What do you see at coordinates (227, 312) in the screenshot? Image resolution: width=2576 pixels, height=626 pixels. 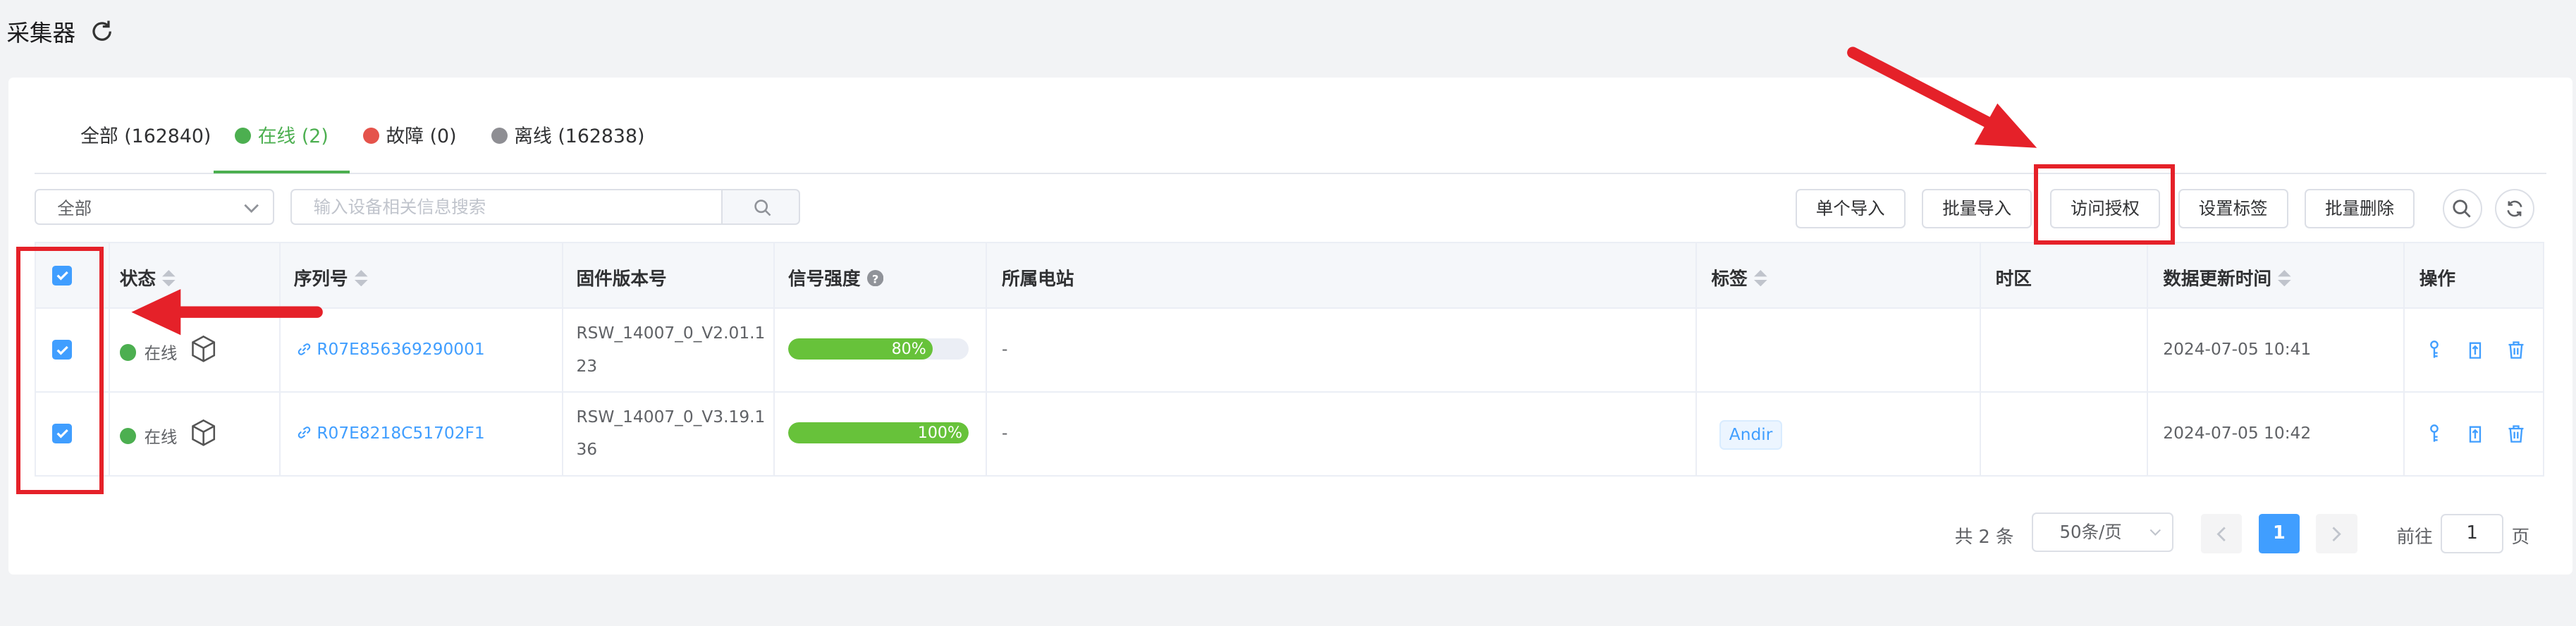 I see `arrow-left-annotation` at bounding box center [227, 312].